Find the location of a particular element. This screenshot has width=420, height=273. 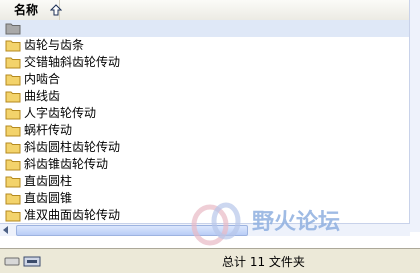

column-header-name-label: 名称 is located at coordinates (26, 10).